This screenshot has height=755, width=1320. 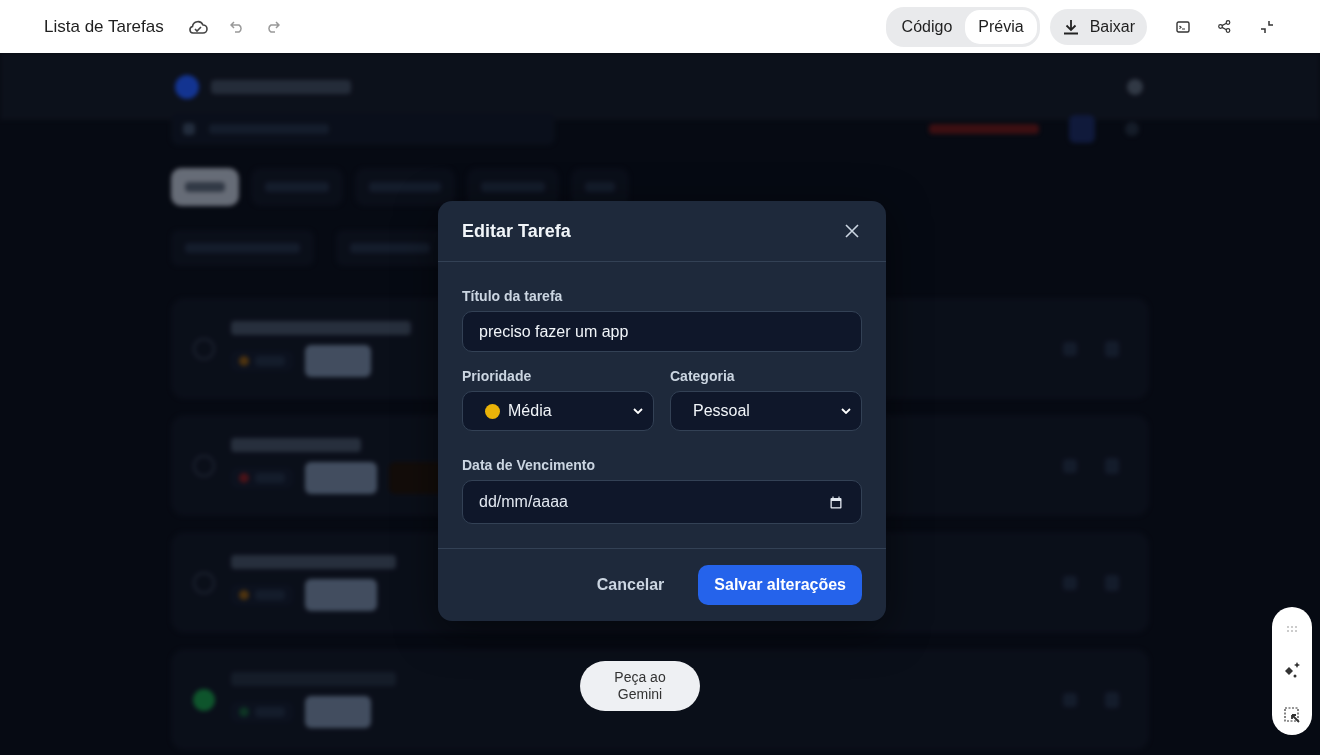 I want to click on date-input: dd/mm/aaaa, so click(x=662, y=502).